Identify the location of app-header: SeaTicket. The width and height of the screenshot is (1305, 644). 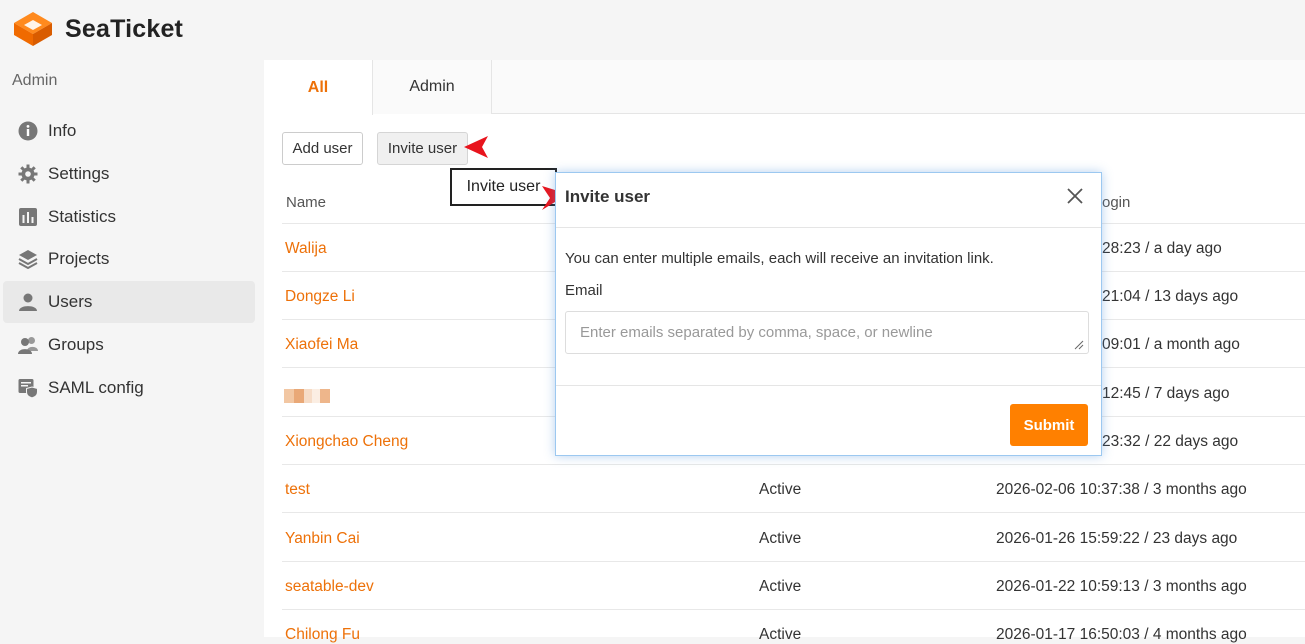
(652, 30).